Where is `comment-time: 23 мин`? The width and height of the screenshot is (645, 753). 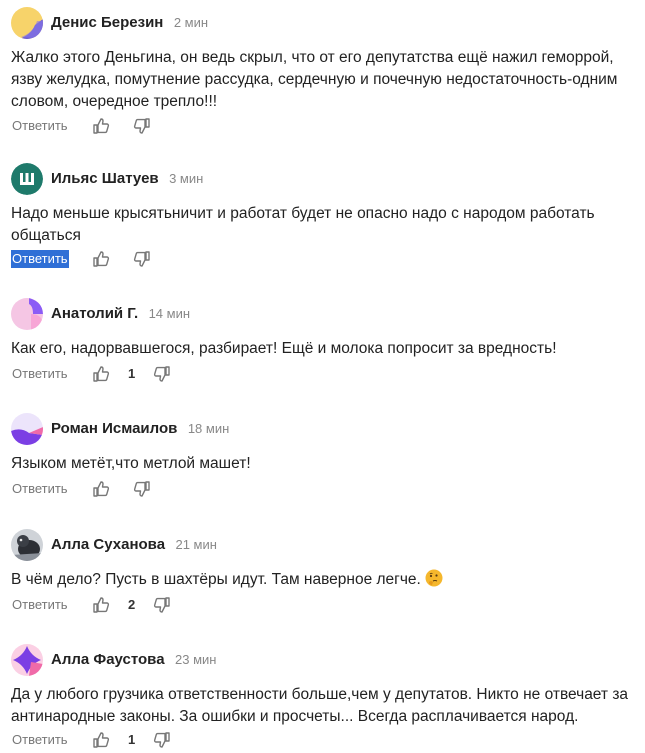 comment-time: 23 мин is located at coordinates (196, 659).